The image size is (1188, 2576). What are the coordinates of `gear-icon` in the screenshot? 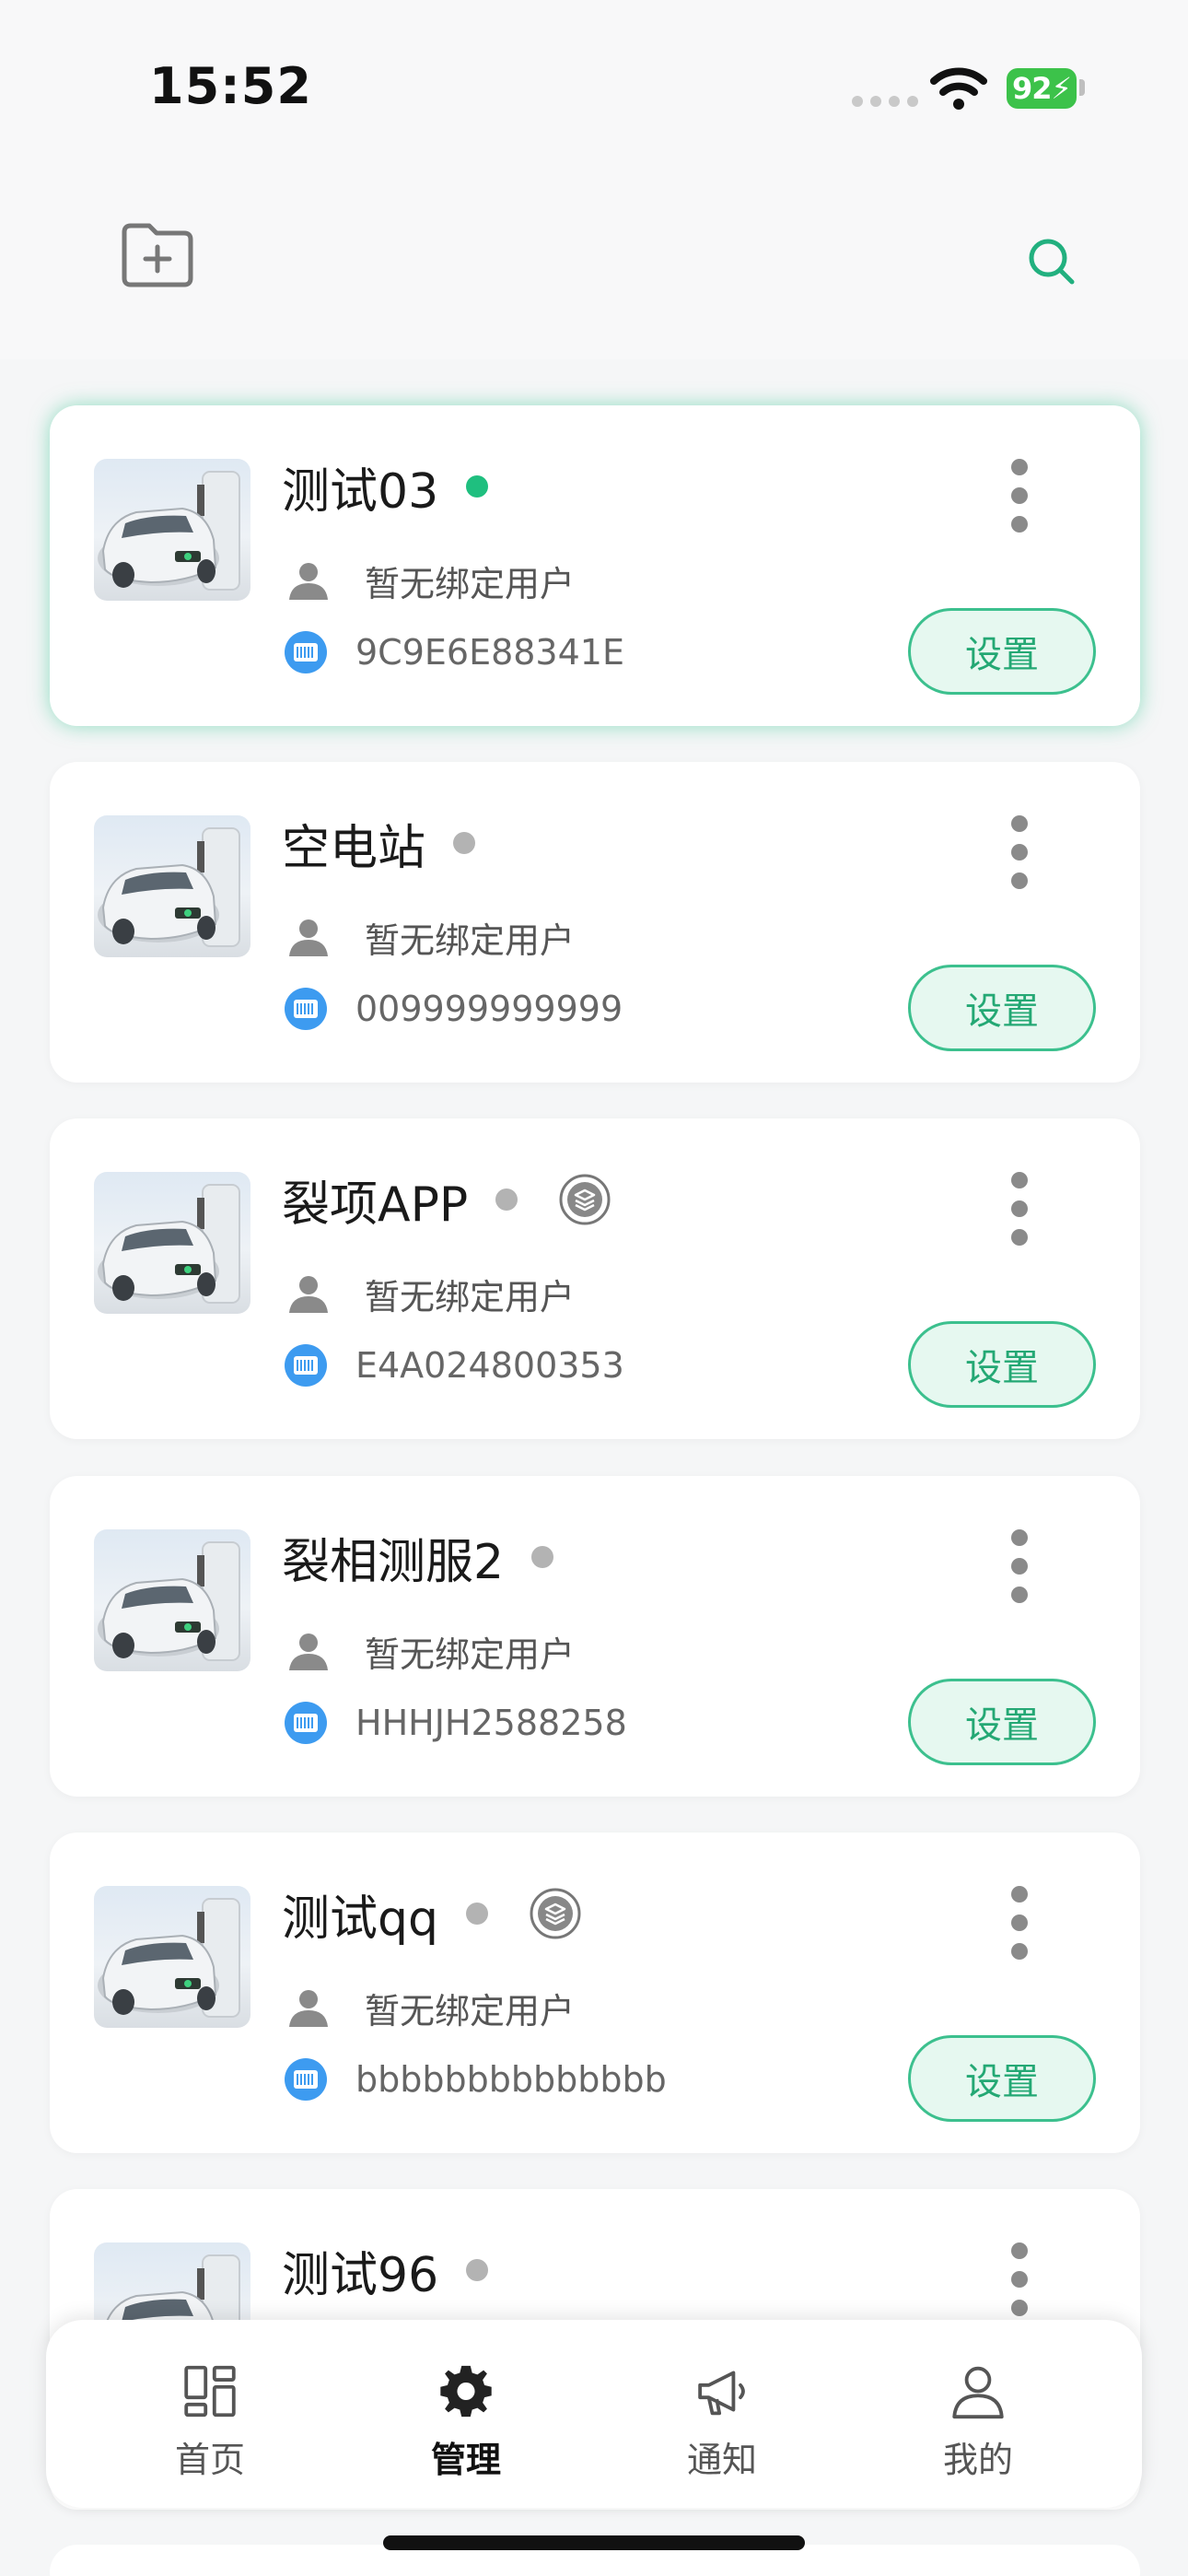 It's located at (466, 2391).